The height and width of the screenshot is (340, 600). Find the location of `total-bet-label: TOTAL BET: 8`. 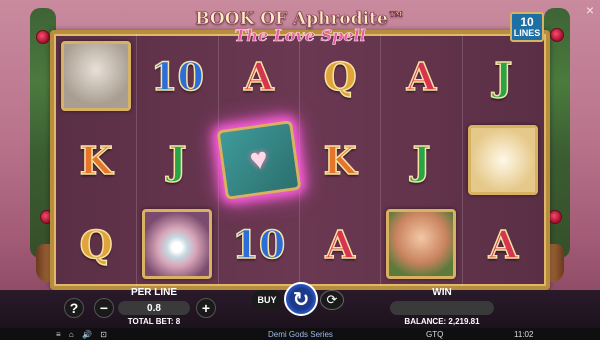

total-bet-label: TOTAL BET: 8 is located at coordinates (154, 321).